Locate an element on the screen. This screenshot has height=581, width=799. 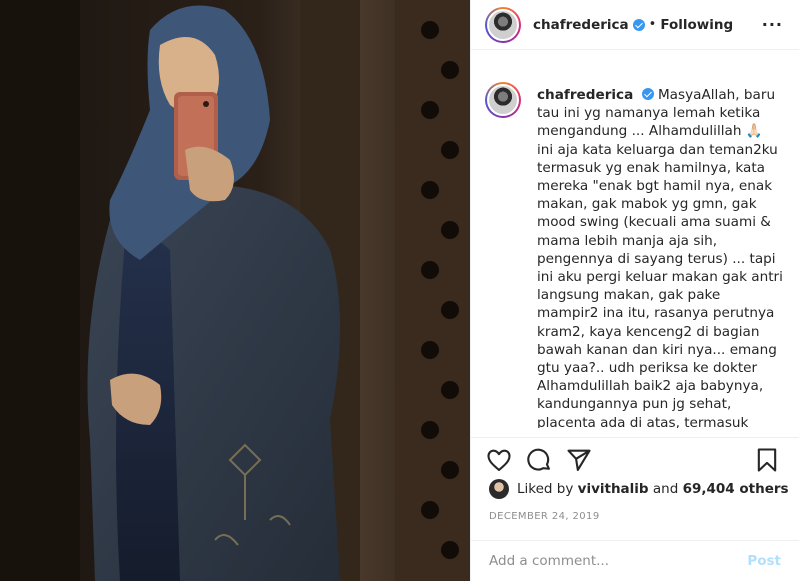
likes-summary: Liked by vivithalib and 69,404 others is located at coordinates (639, 489).